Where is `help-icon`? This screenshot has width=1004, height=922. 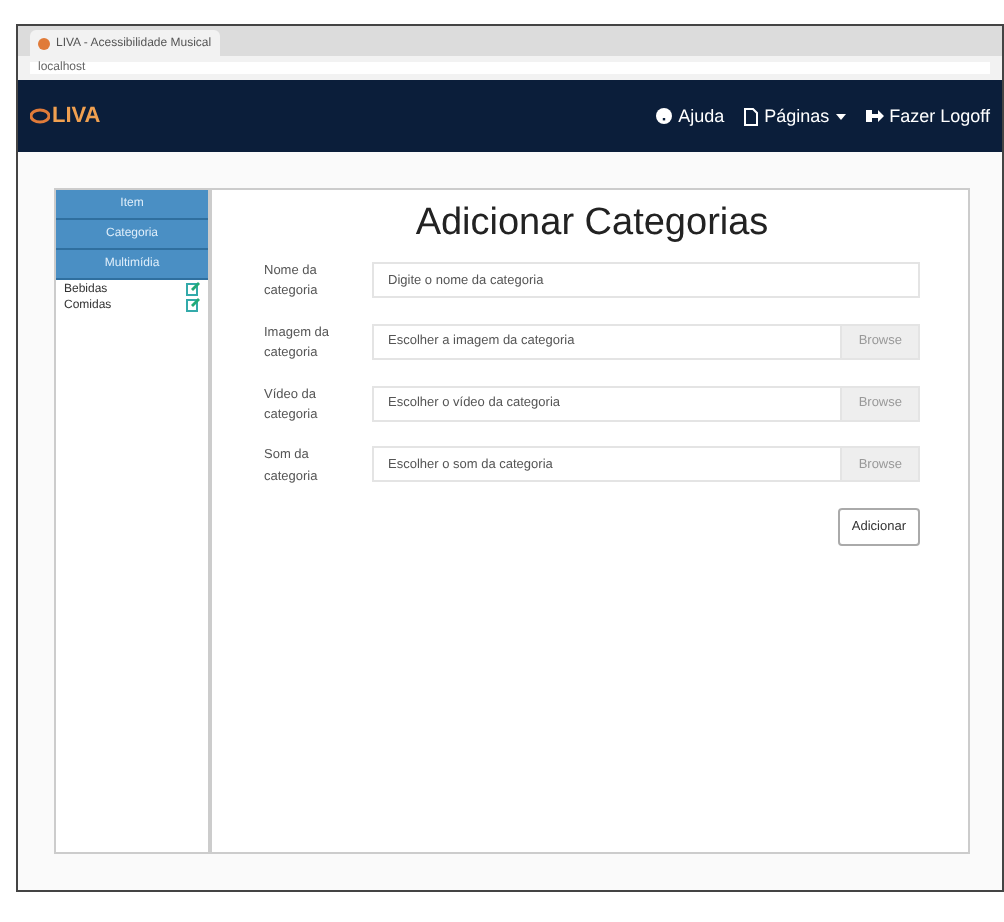
help-icon is located at coordinates (664, 116).